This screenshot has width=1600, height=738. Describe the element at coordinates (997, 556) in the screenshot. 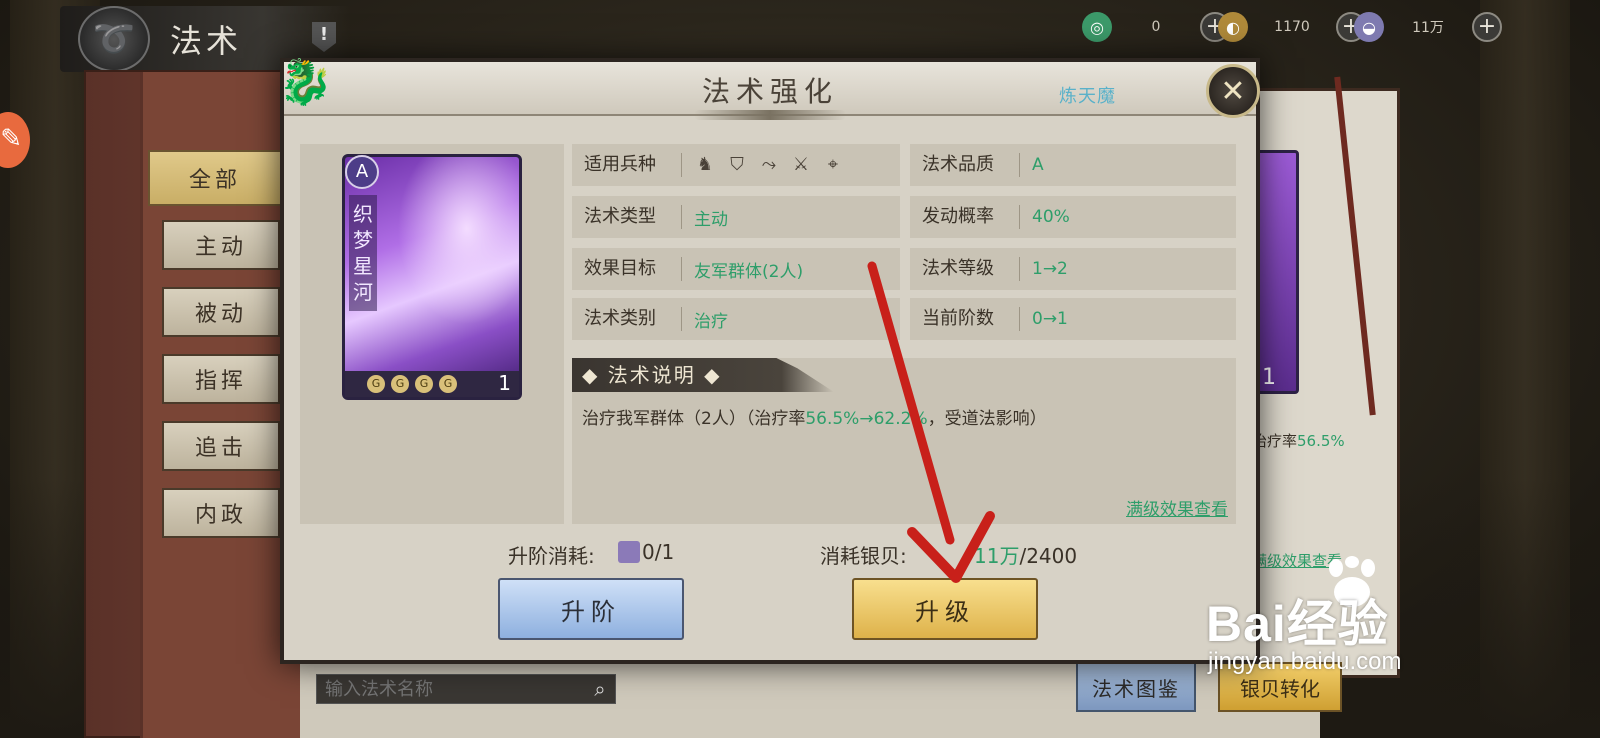

I see `silver-have: 11万` at that location.